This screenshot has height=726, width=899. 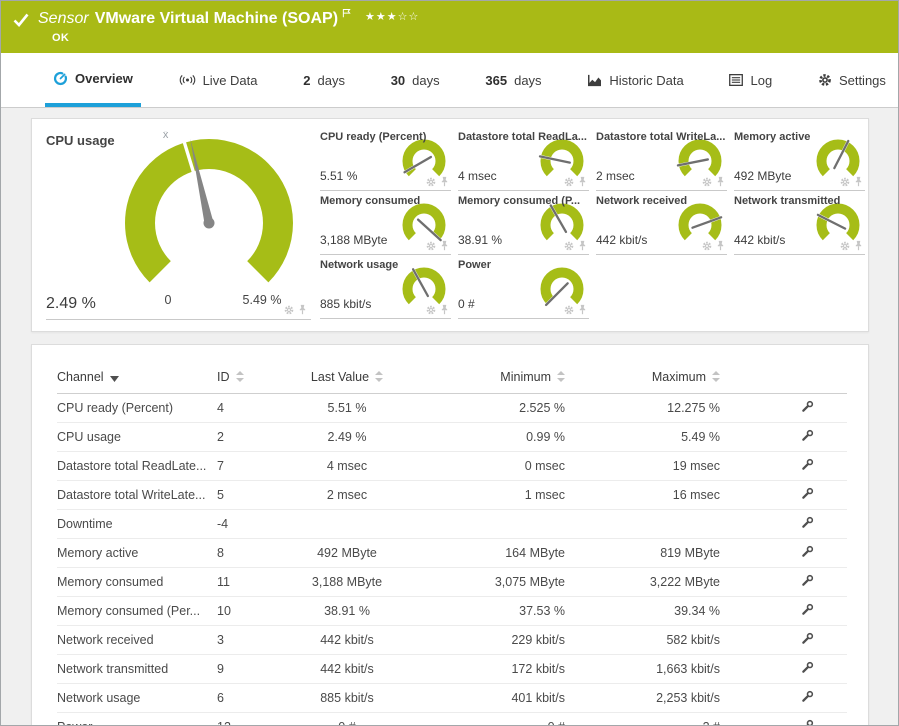 I want to click on gauge-tile-cpu-ready-percent: CPU ready (Percent) 5.51 %, so click(x=385, y=160).